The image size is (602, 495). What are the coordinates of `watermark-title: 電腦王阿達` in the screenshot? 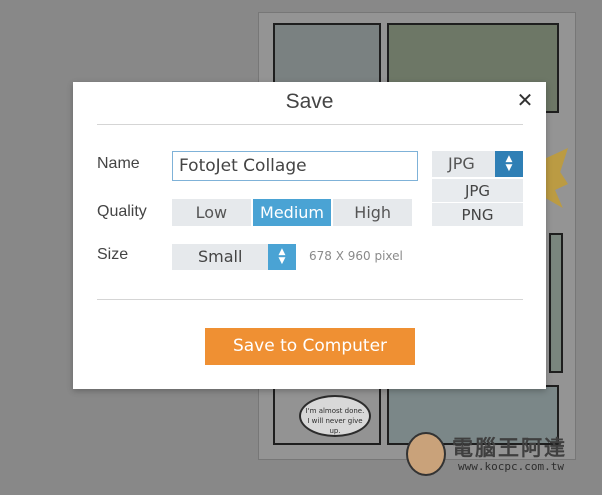 It's located at (509, 448).